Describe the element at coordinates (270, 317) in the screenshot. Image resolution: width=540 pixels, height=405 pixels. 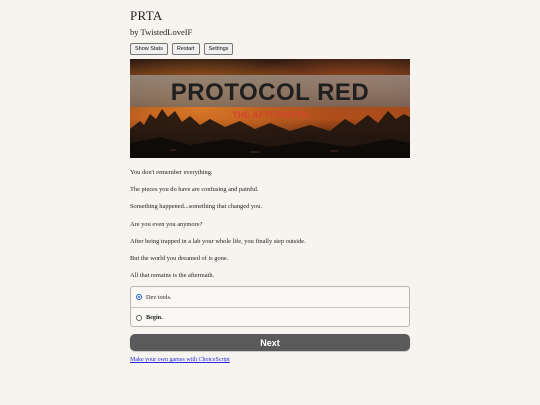
I see `choice-begin: Begin.` at that location.